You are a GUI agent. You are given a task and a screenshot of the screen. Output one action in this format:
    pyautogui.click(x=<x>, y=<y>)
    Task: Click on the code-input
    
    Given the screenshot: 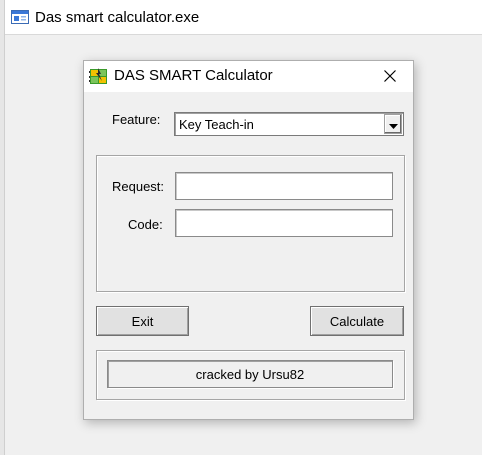 What is the action you would take?
    pyautogui.click(x=284, y=223)
    